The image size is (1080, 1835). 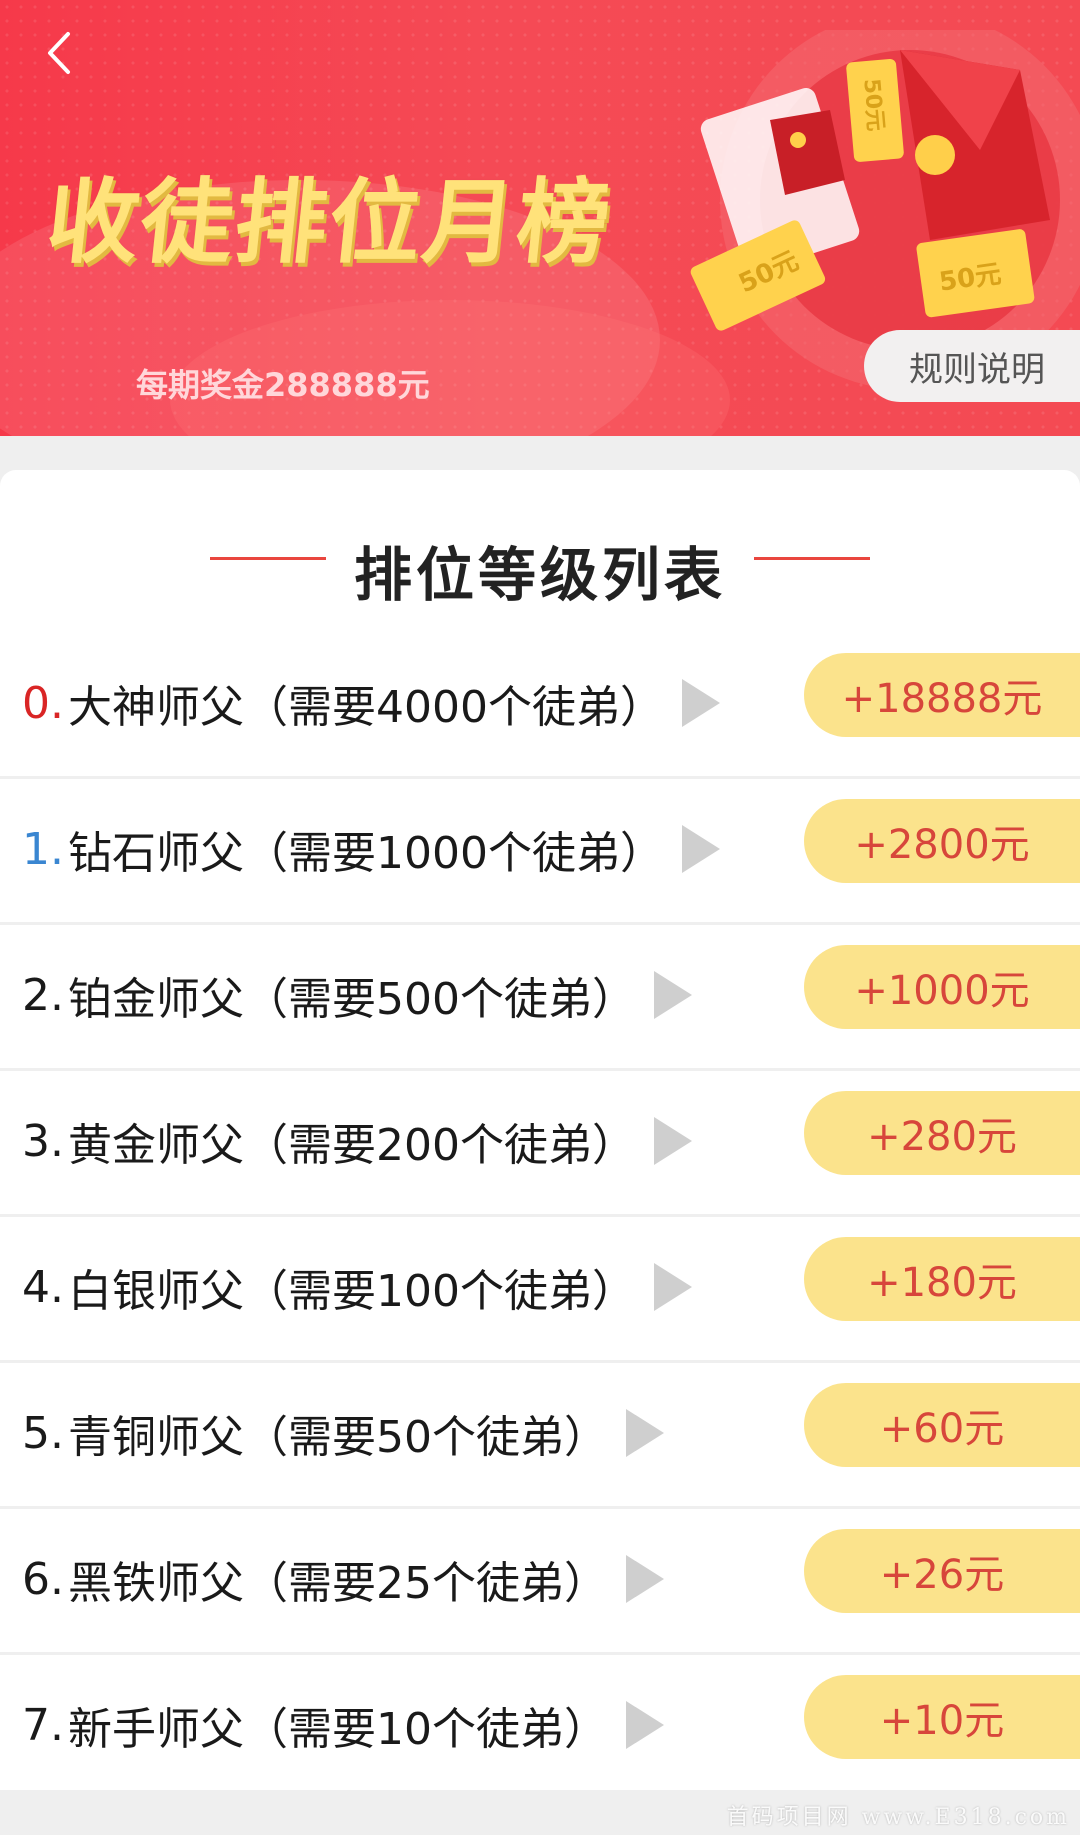 I want to click on reward-badge: +180元, so click(x=942, y=1279).